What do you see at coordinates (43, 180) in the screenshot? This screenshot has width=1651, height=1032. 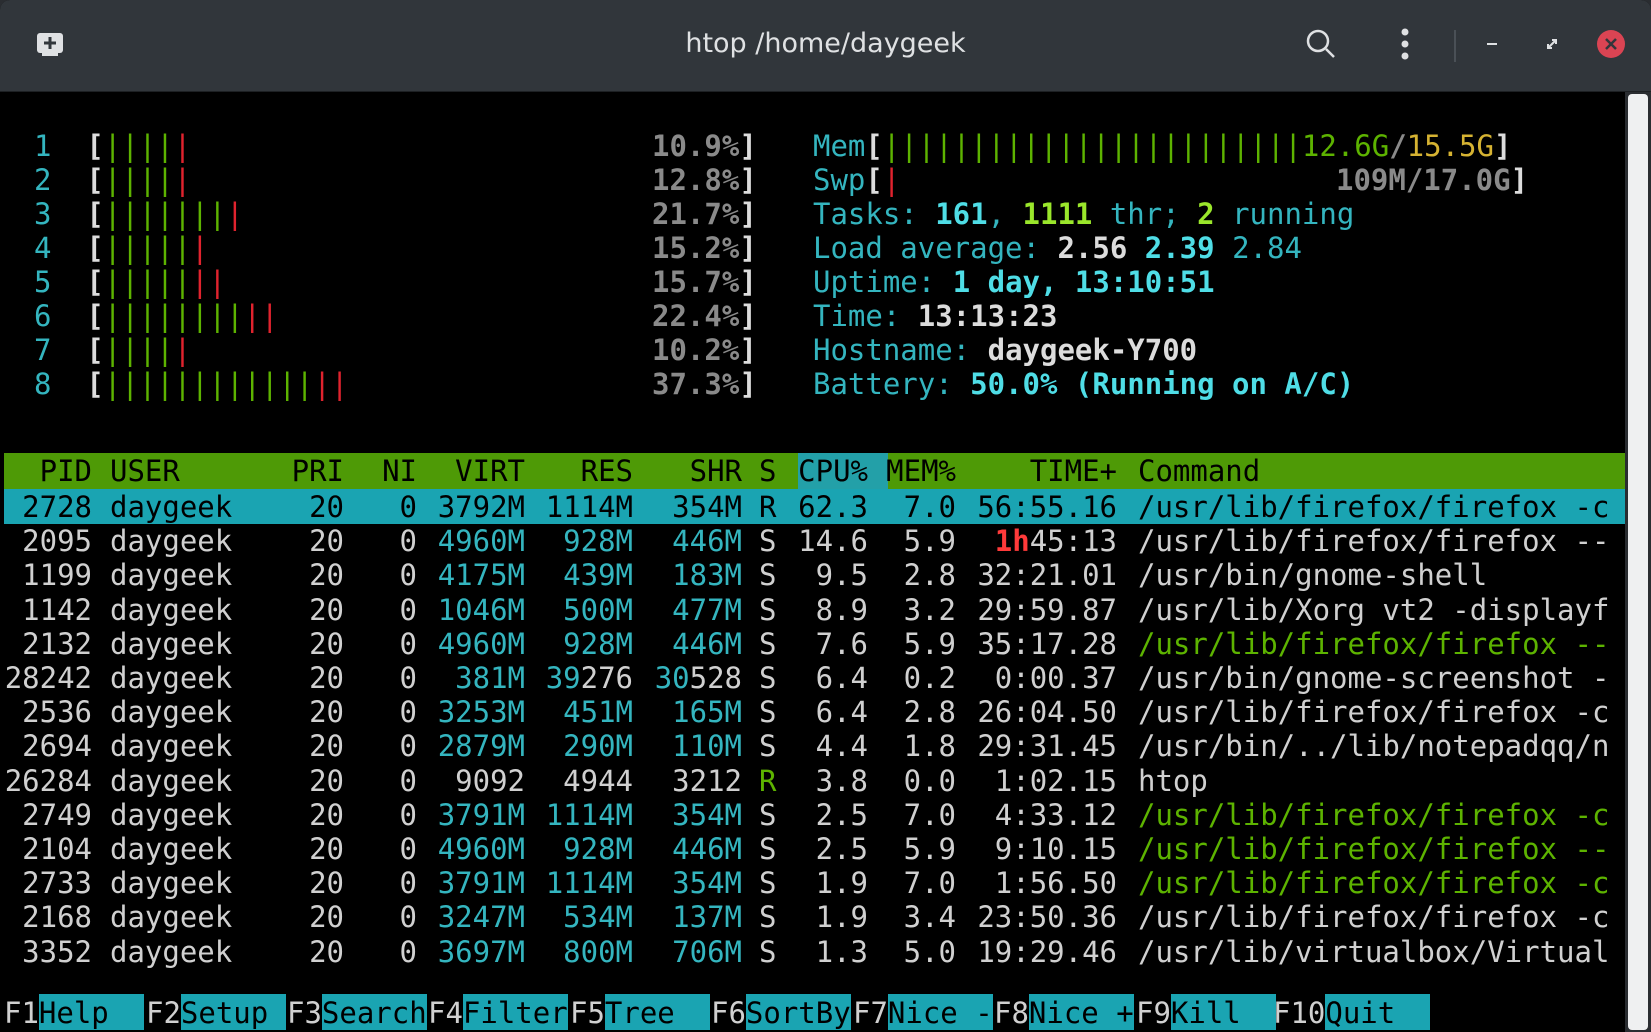 I see `cpu-index: 2` at bounding box center [43, 180].